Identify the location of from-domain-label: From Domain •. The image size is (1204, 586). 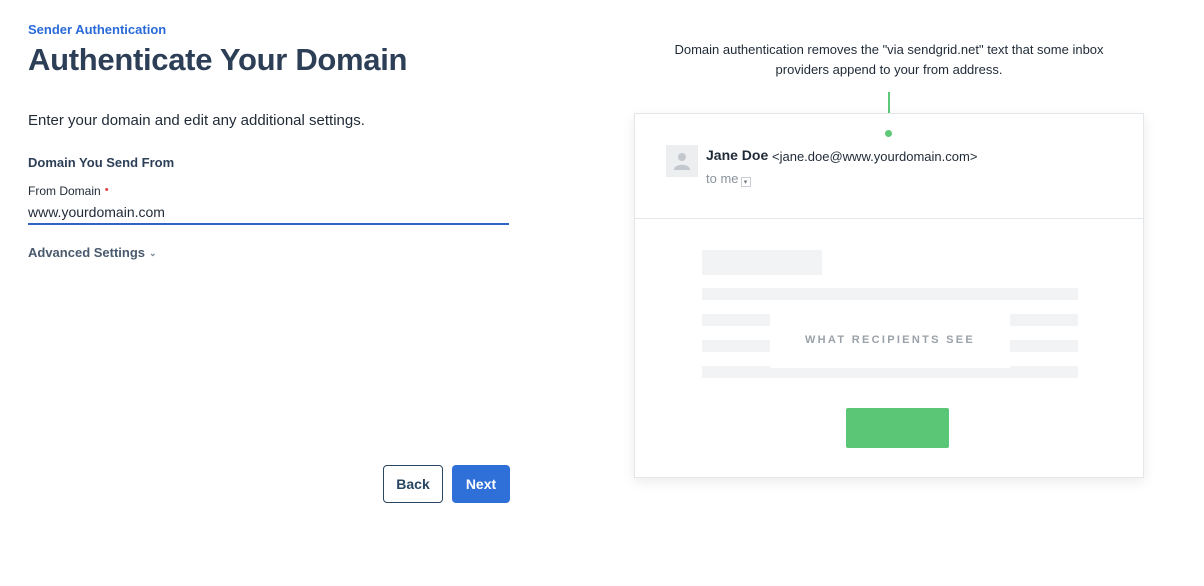
(68, 191).